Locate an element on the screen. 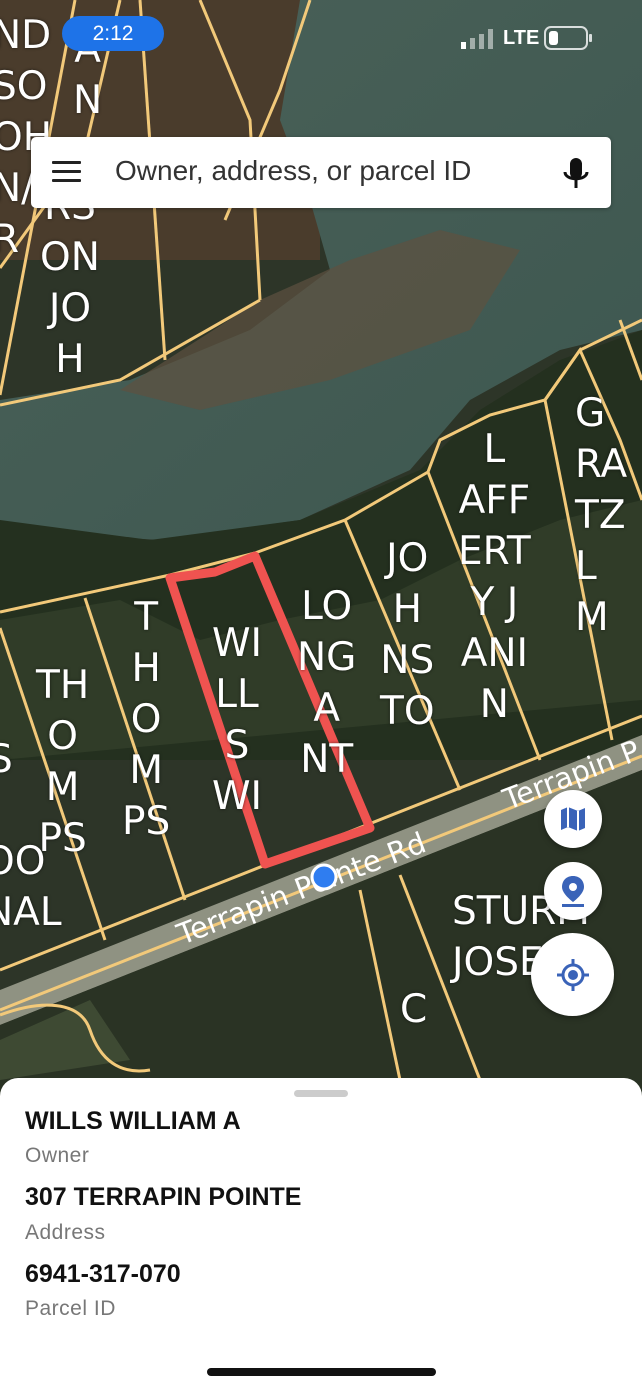  parcel-id-value: 6941-317-070 is located at coordinates (103, 1274).